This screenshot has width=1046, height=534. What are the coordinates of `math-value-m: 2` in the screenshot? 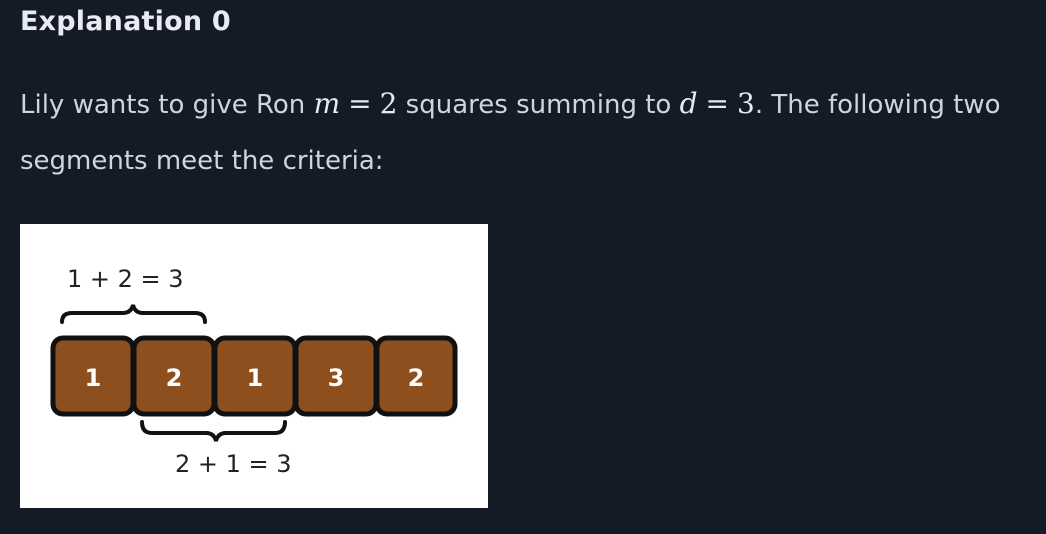 It's located at (388, 103).